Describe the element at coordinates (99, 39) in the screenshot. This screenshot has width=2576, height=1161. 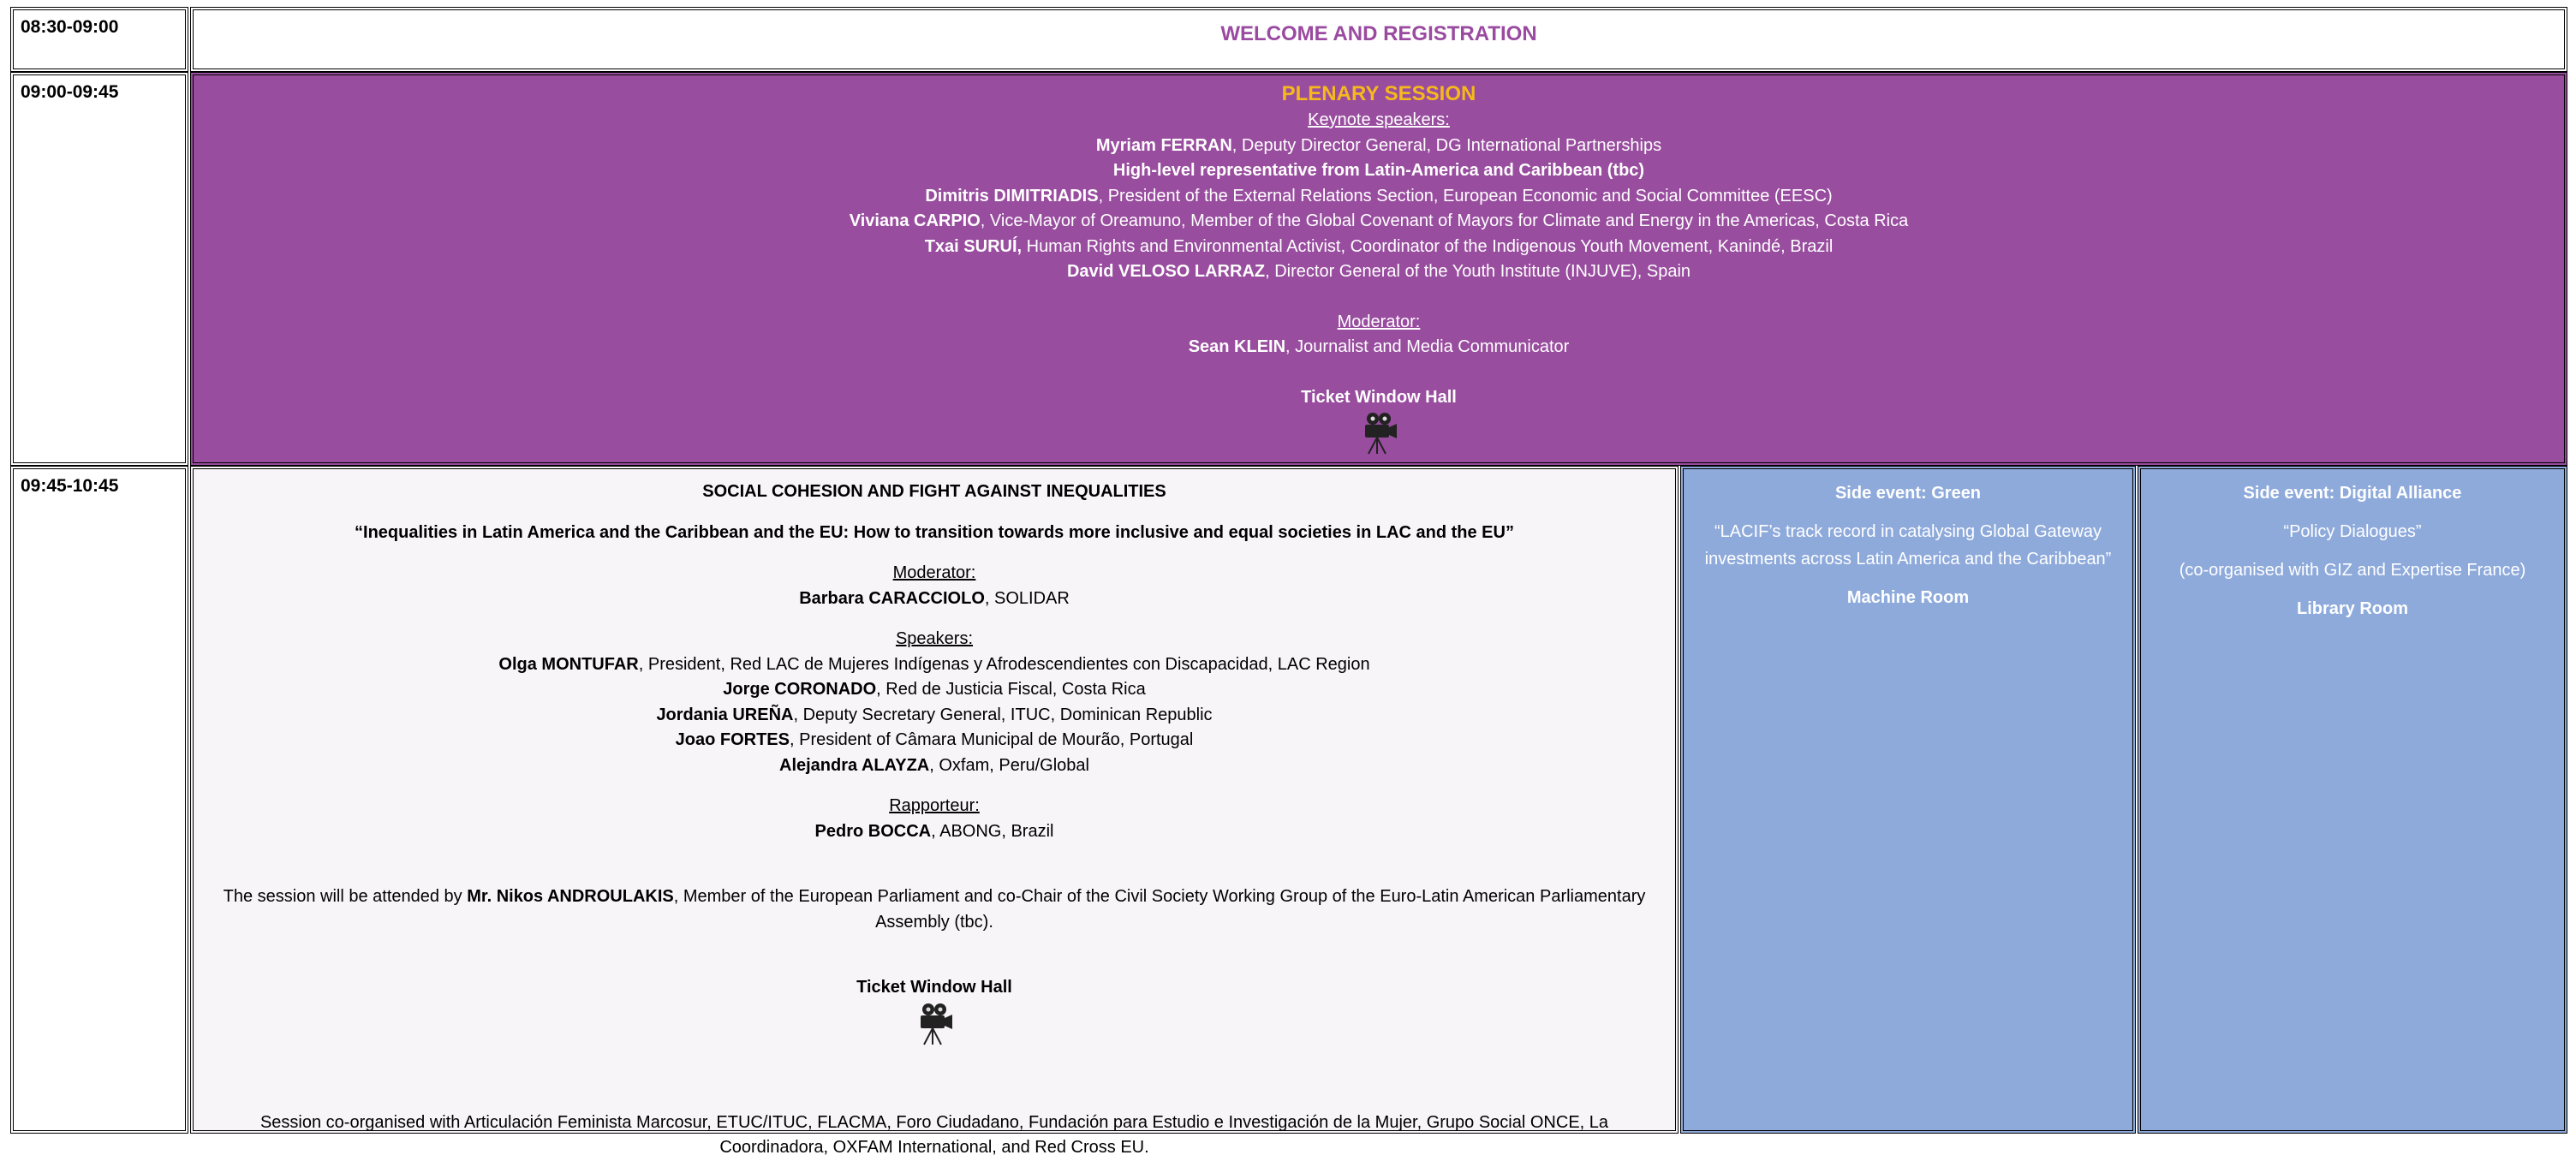
I see `time-cell-welcome: 08:30-09:00` at that location.